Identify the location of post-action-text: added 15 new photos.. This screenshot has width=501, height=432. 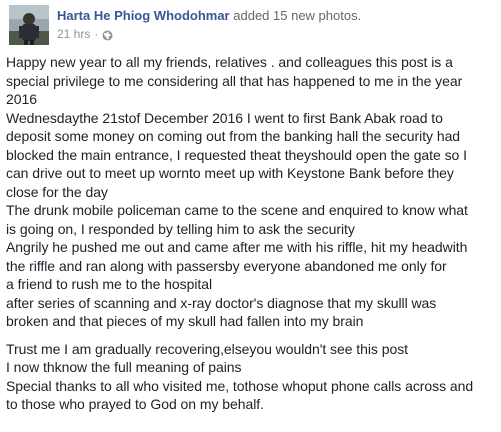
(297, 15).